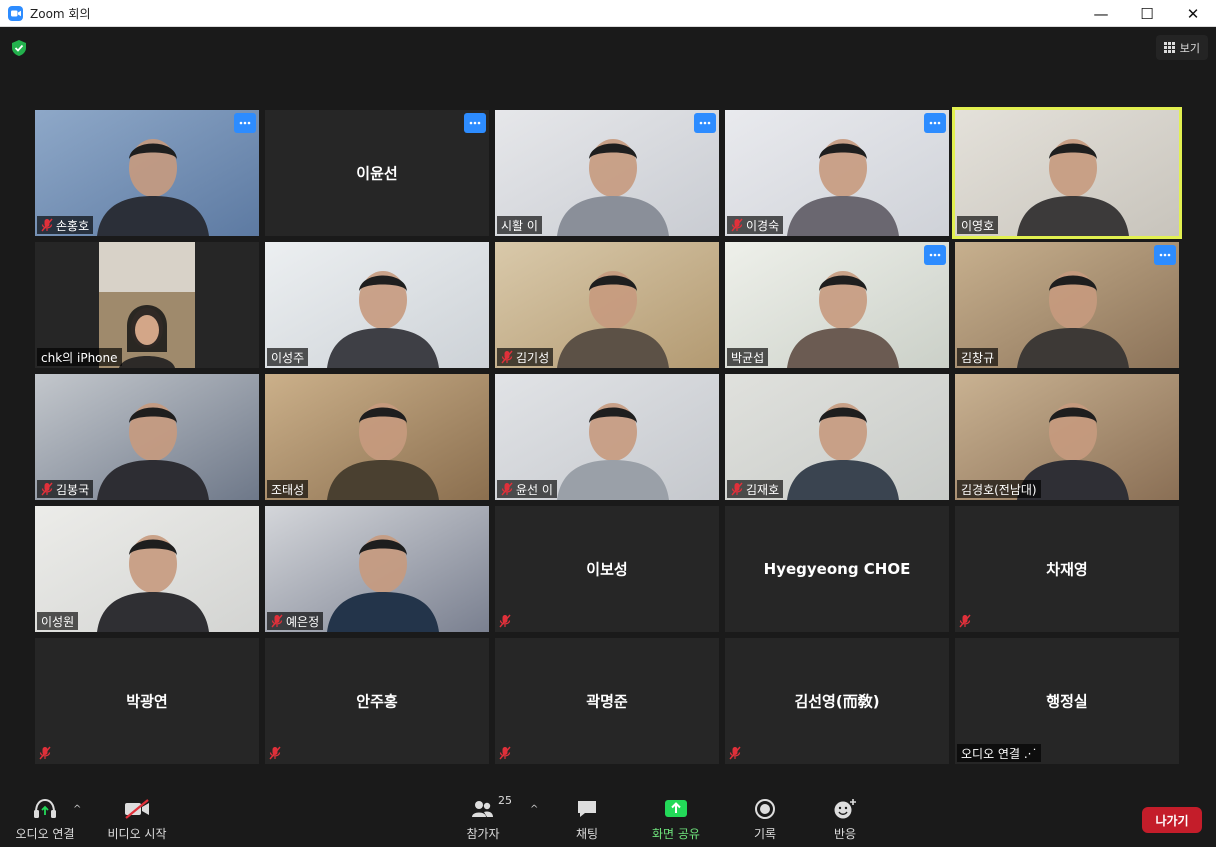 This screenshot has width=1216, height=847. I want to click on participant-display-name: 이보성, so click(607, 569).